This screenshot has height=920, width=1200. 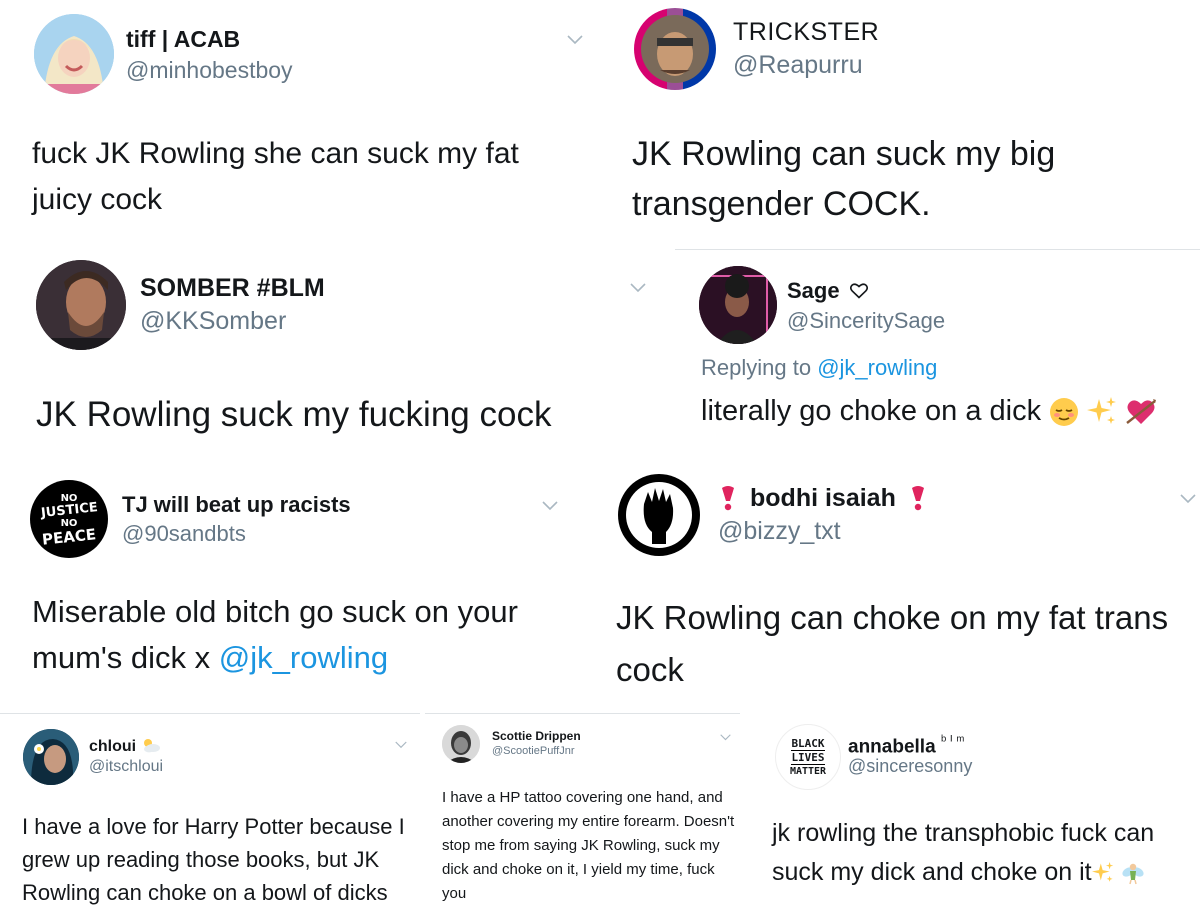 What do you see at coordinates (236, 505) in the screenshot?
I see `display-name: TJ will beat up racists` at bounding box center [236, 505].